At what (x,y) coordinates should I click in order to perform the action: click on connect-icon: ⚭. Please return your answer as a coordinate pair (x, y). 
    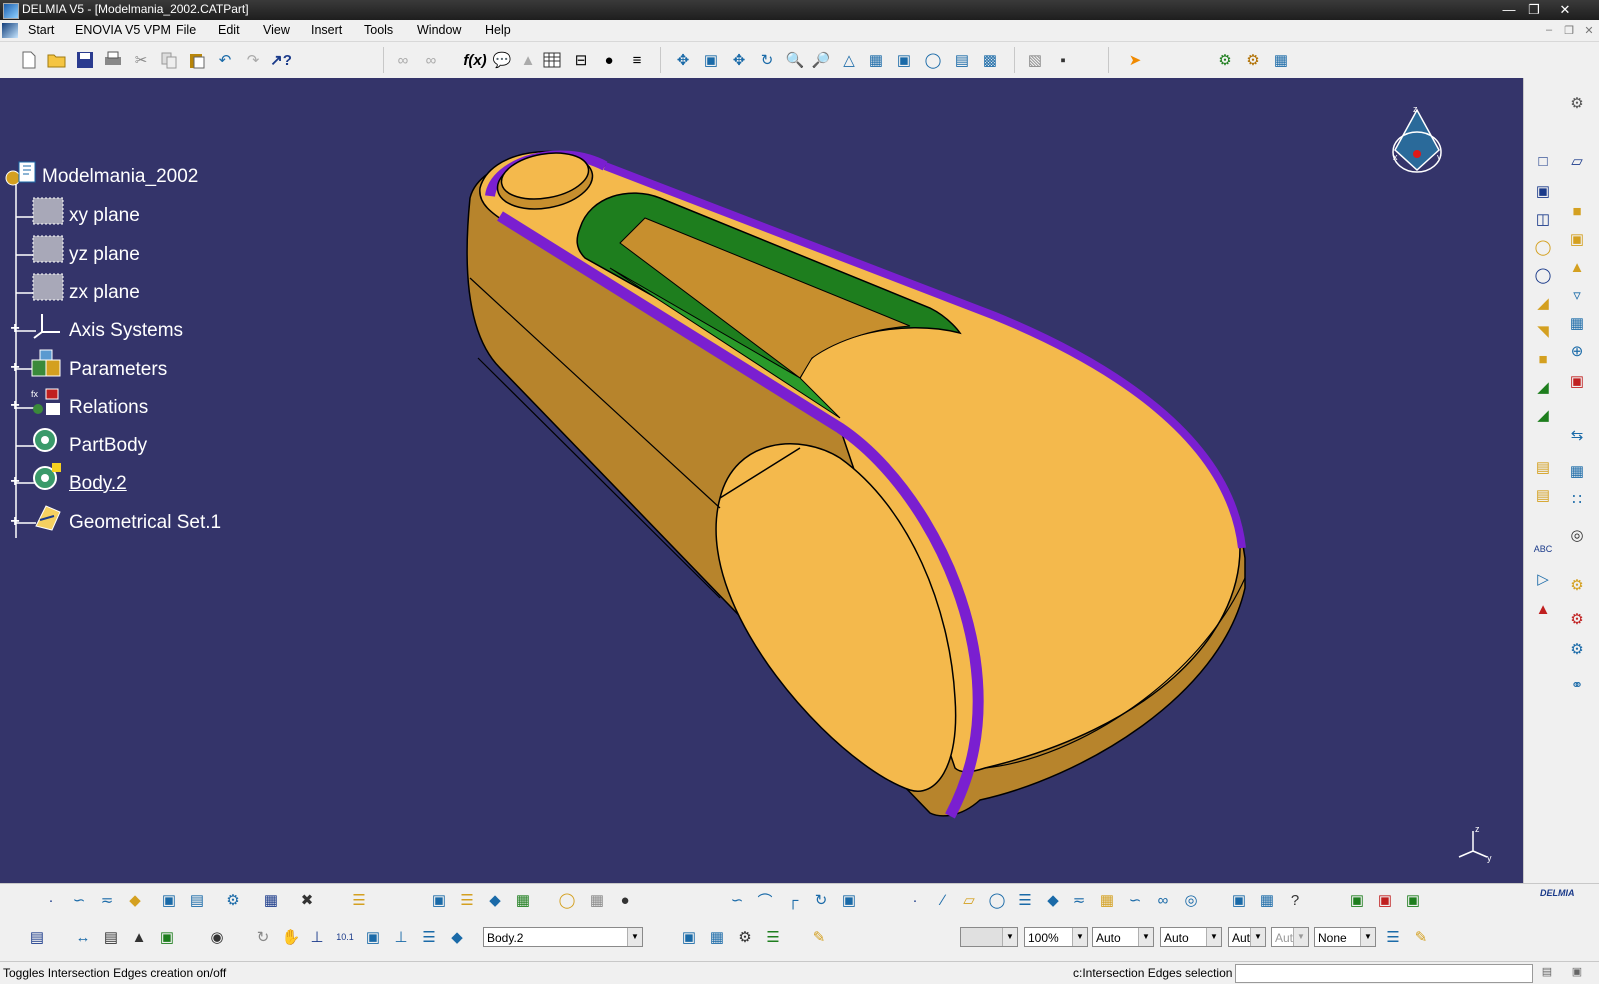
    Looking at the image, I should click on (1577, 685).